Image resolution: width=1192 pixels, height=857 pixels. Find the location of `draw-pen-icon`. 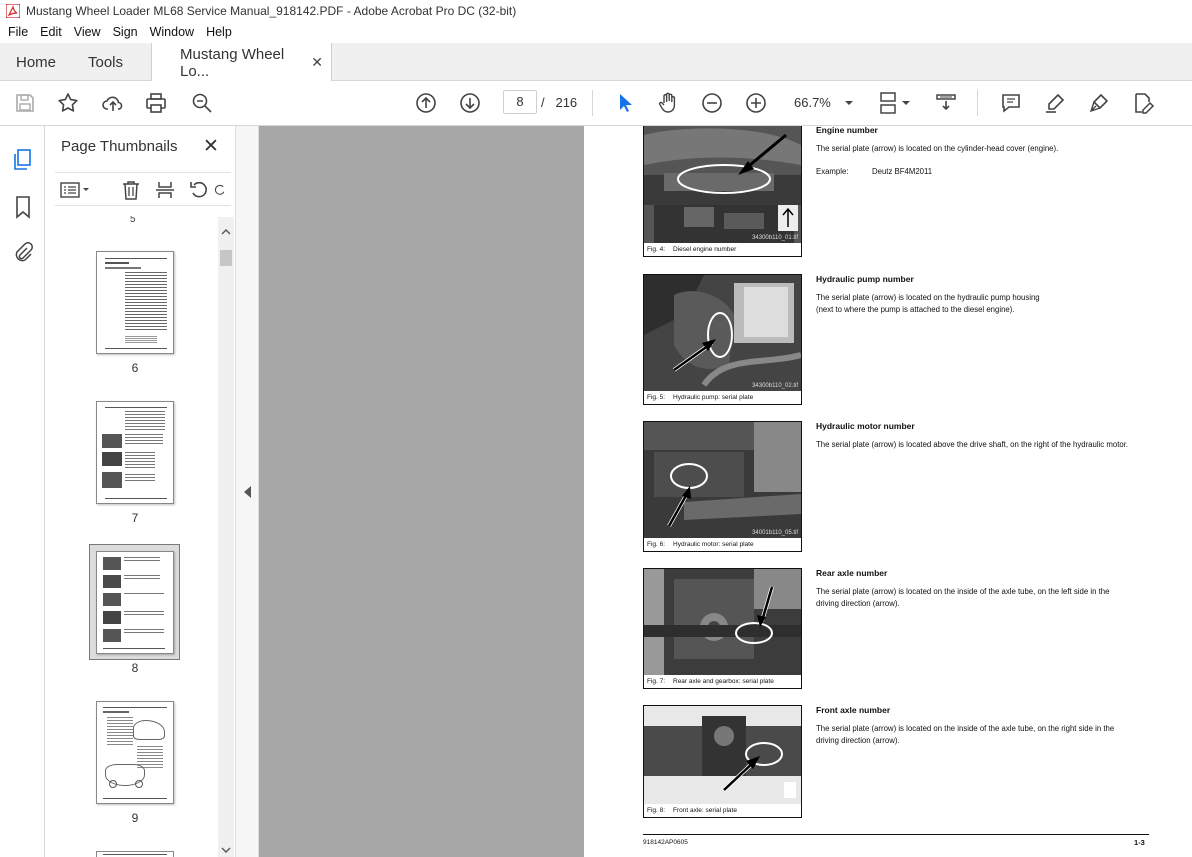

draw-pen-icon is located at coordinates (1099, 103).